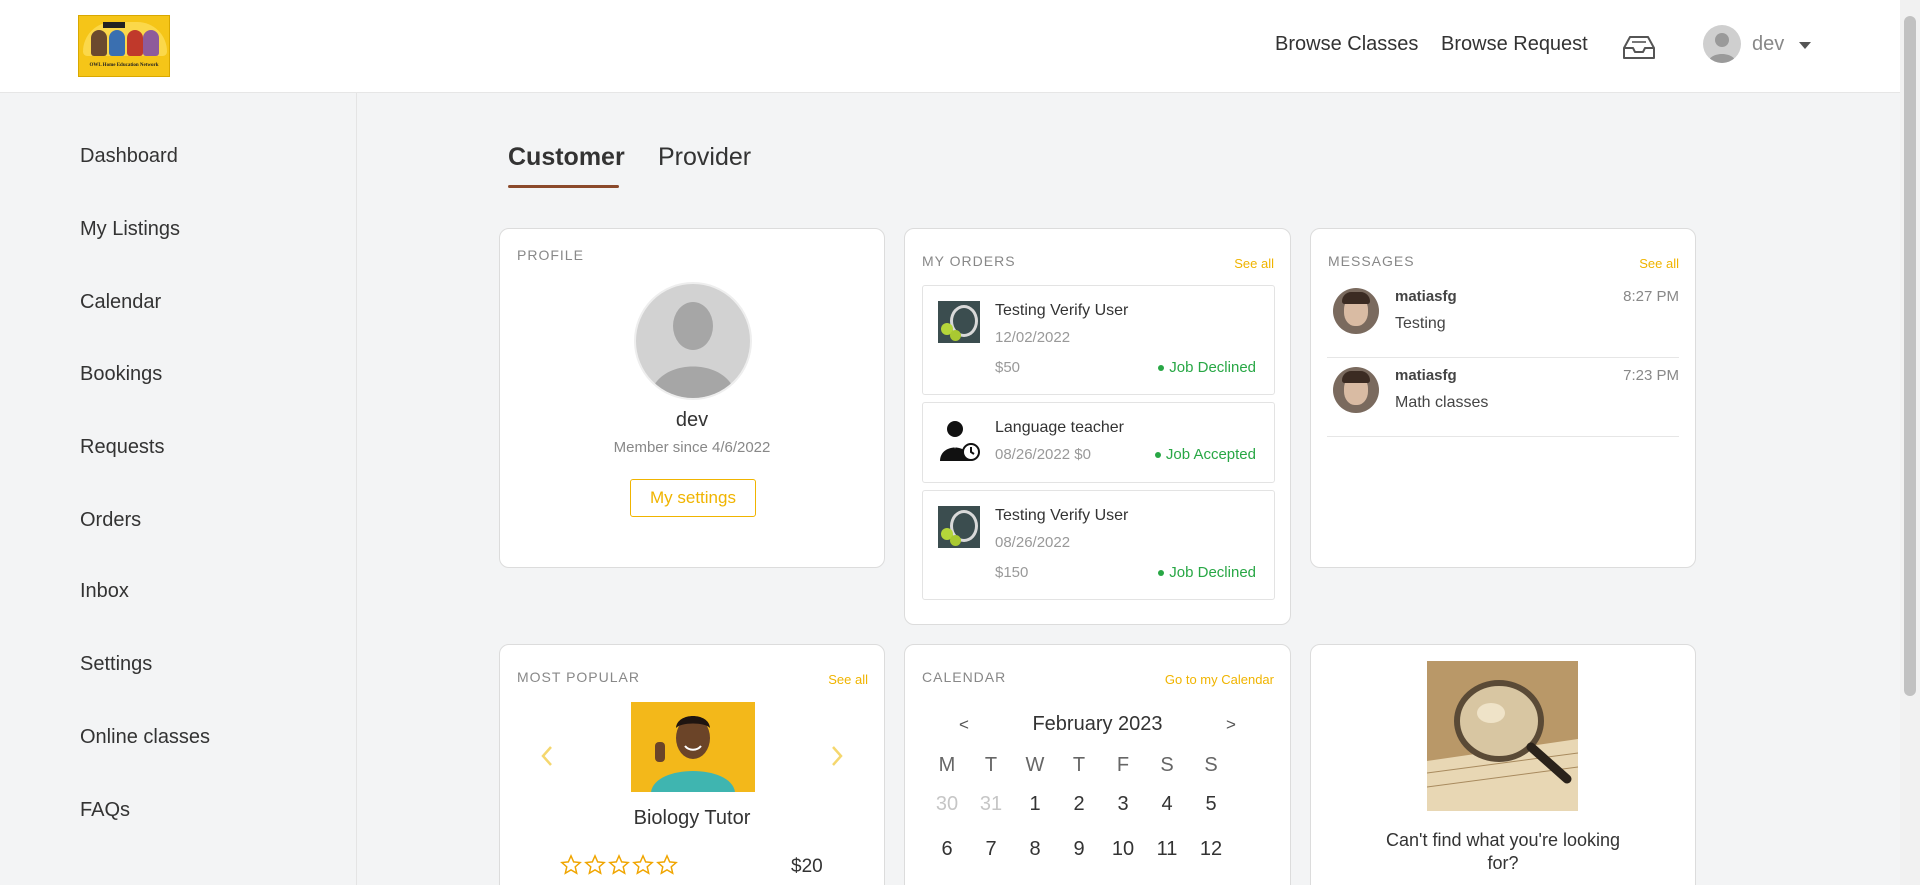 The height and width of the screenshot is (885, 1920). I want to click on calendar-day: 6, so click(947, 849).